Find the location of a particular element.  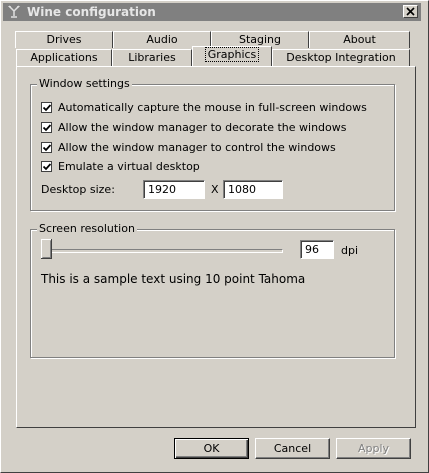

tab-applications: Applications is located at coordinates (64, 57).